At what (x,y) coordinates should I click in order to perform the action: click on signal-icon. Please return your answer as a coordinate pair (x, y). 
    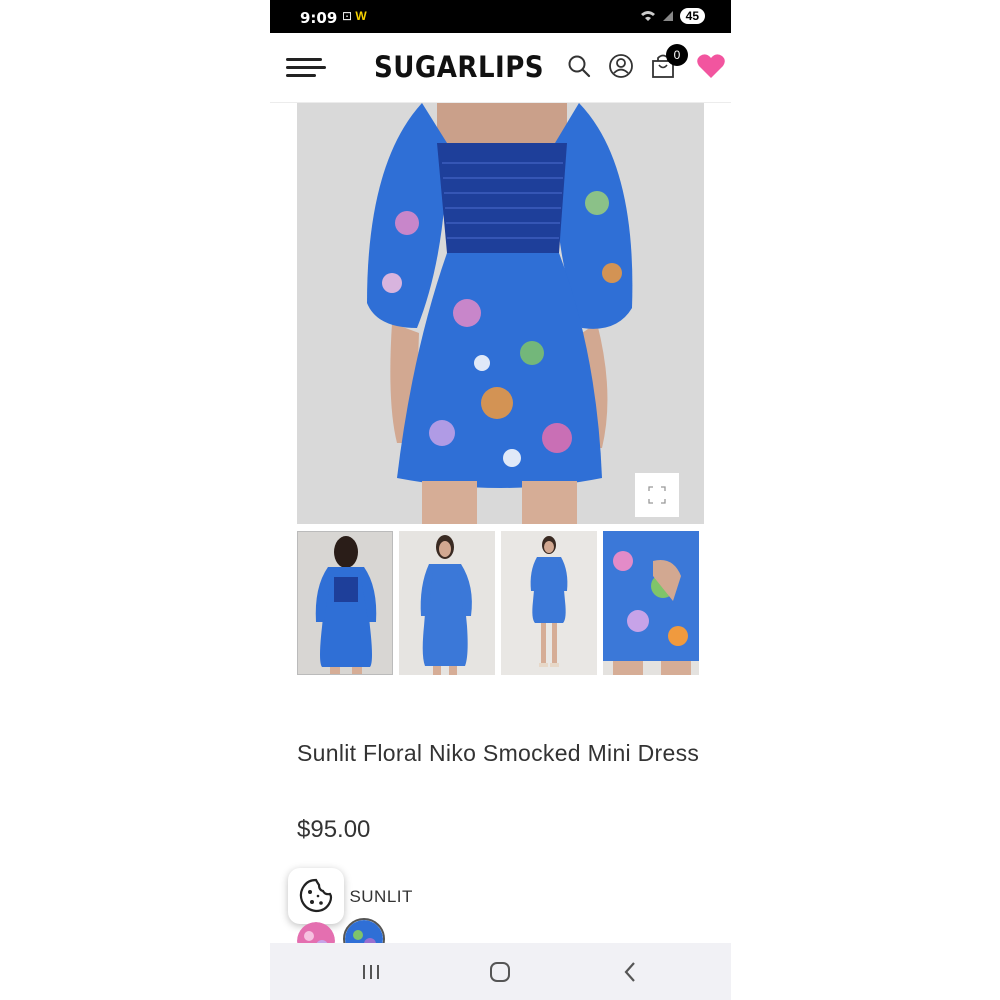
    Looking at the image, I should click on (667, 16).